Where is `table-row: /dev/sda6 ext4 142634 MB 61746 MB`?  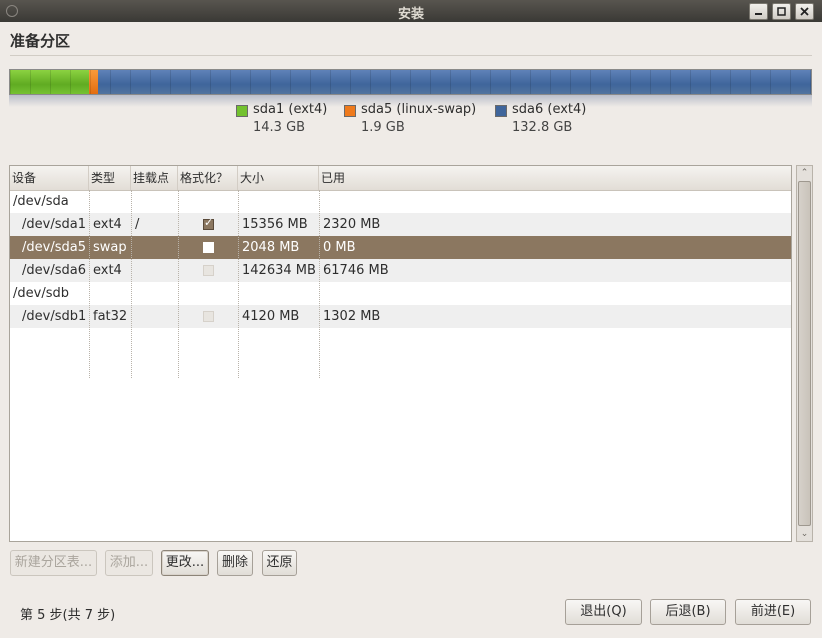
table-row: /dev/sda6 ext4 142634 MB 61746 MB is located at coordinates (400, 270).